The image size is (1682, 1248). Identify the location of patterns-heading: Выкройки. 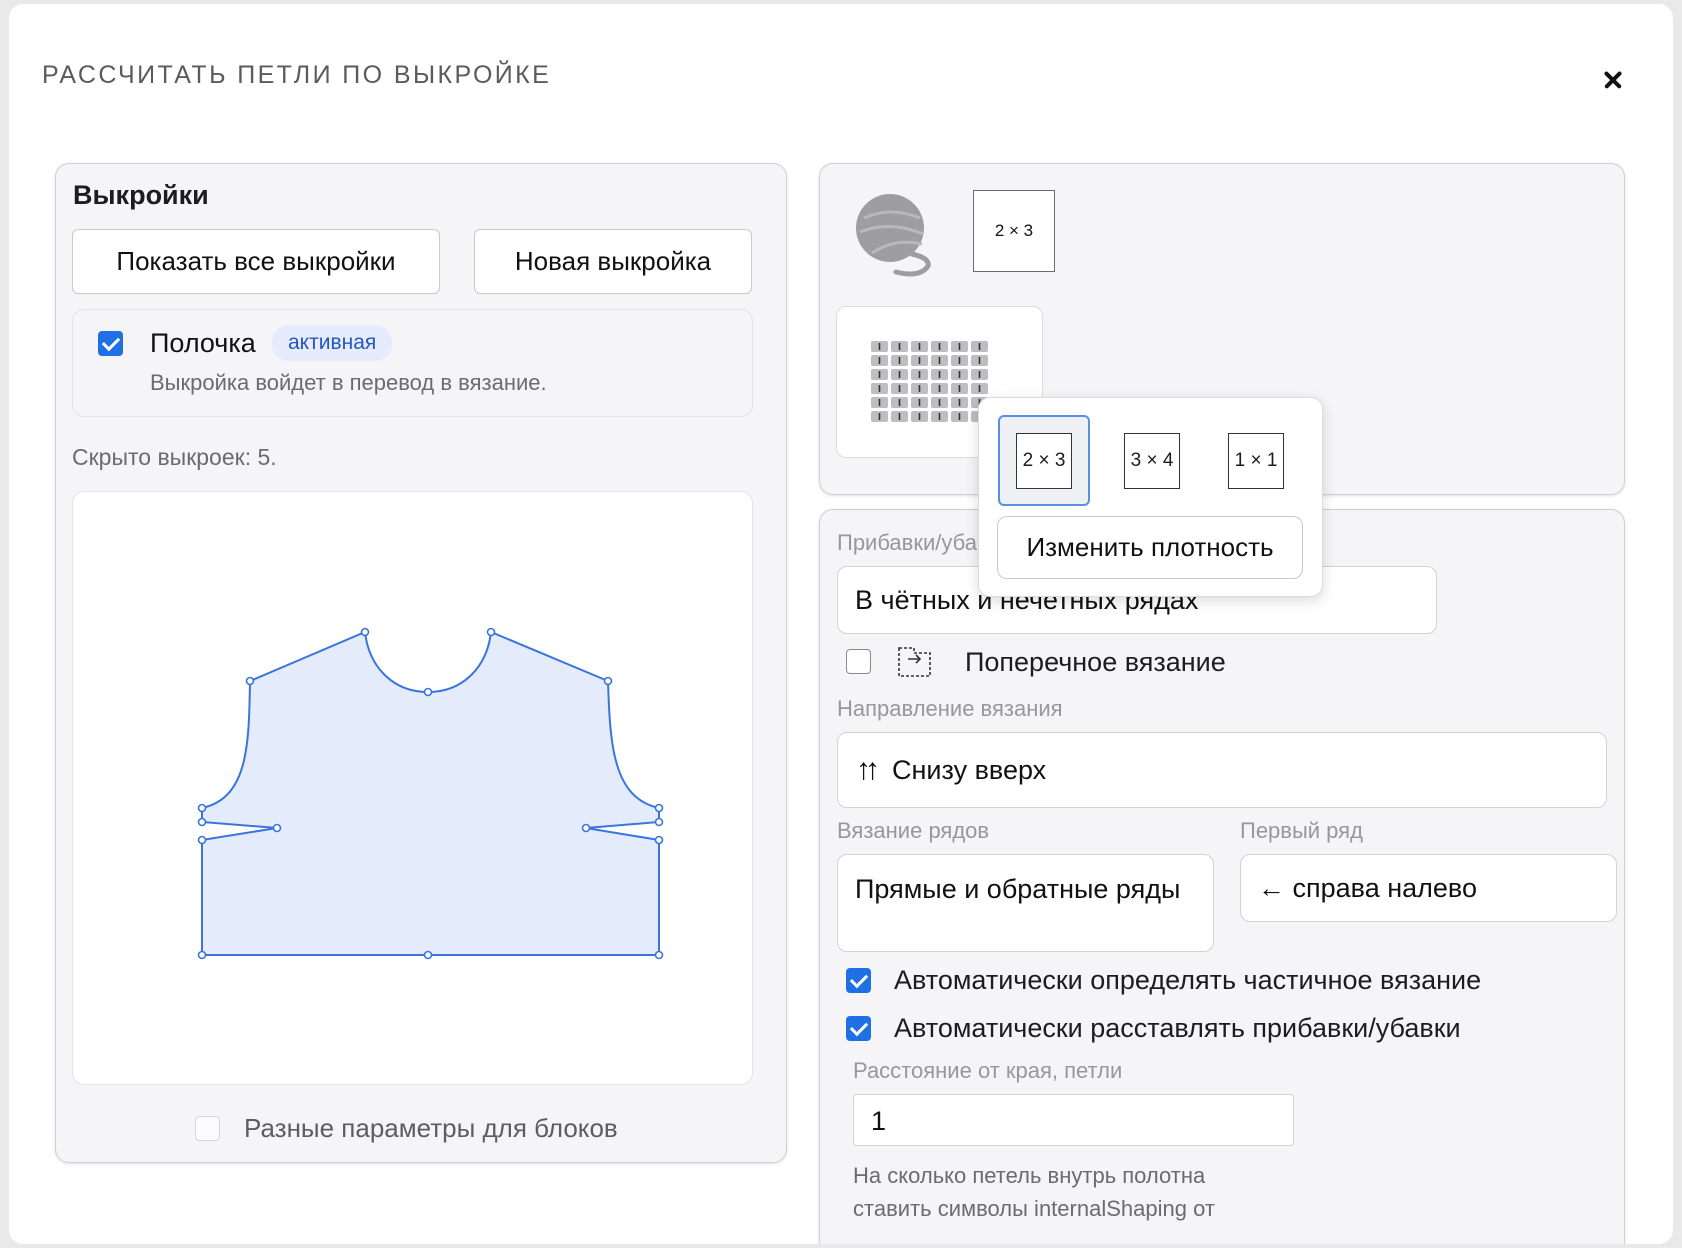
(141, 195).